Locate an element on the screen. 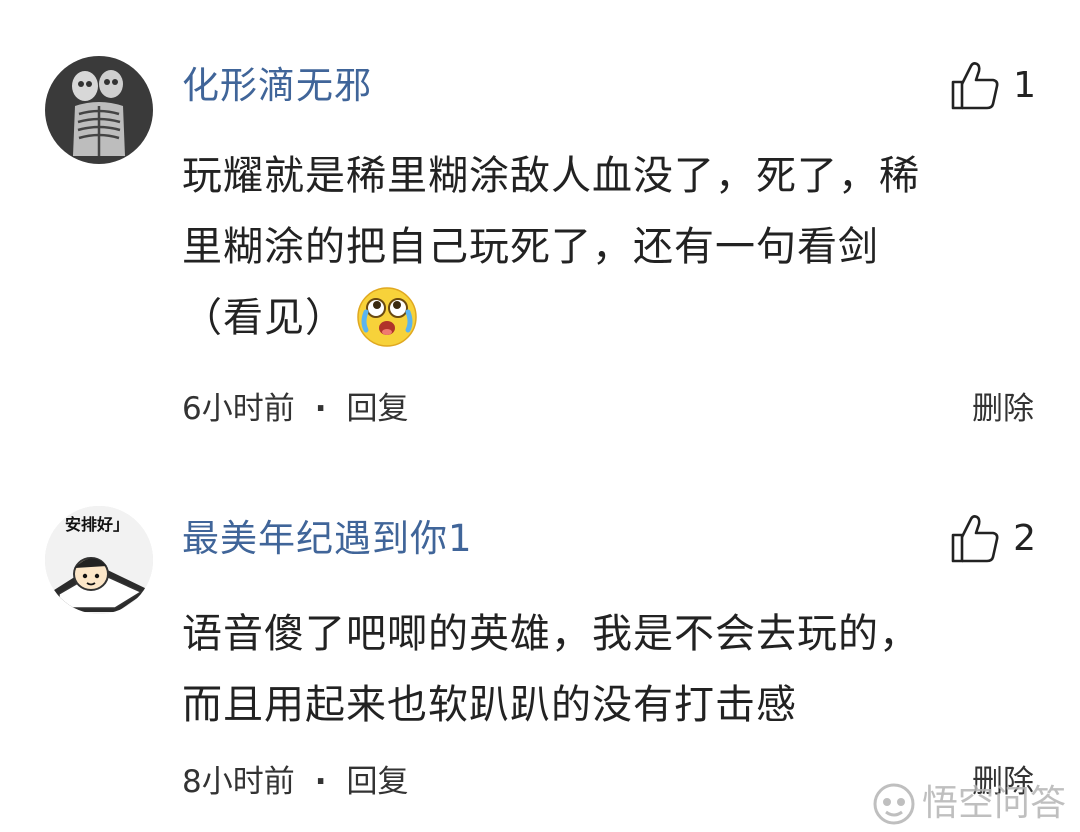  comment-line: 而且用起来也软趴趴的没有打击感 is located at coordinates (489, 705).